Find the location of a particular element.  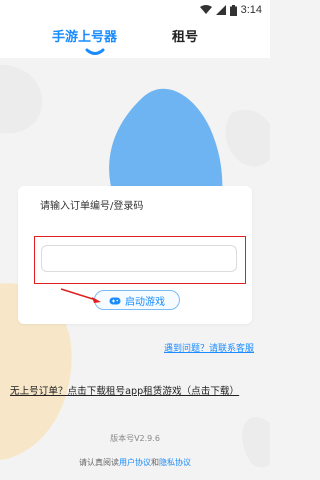

user-agreement-link: 用户协议 is located at coordinates (135, 462).